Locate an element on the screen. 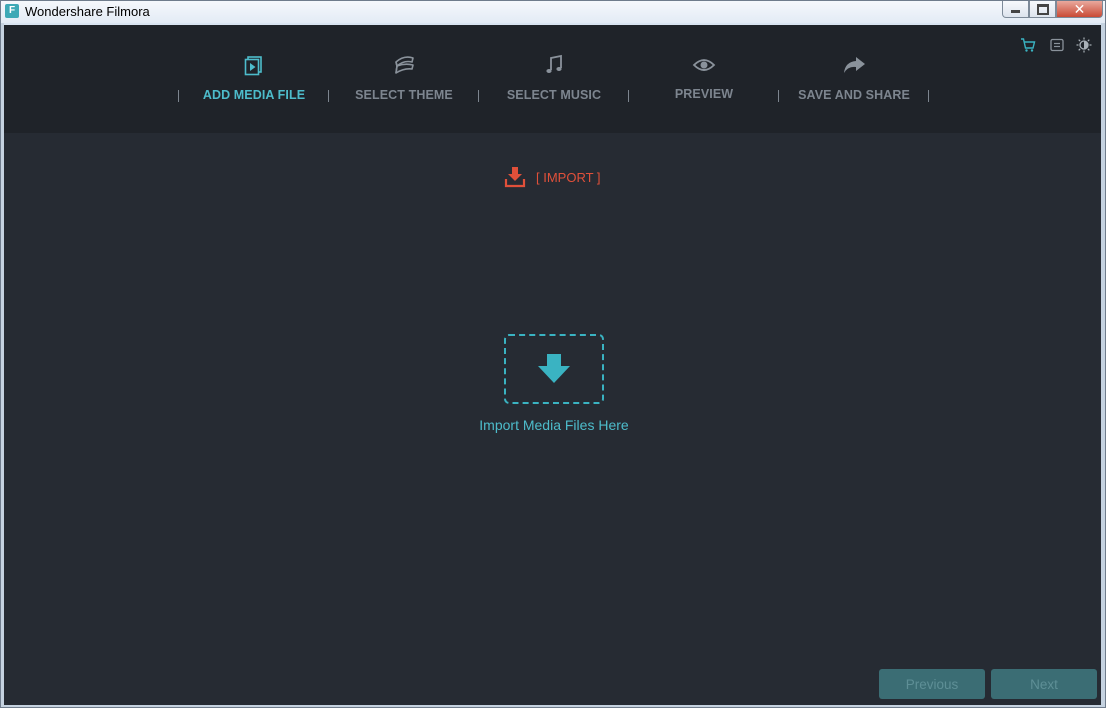 The width and height of the screenshot is (1106, 708). media-dropzone is located at coordinates (554, 369).